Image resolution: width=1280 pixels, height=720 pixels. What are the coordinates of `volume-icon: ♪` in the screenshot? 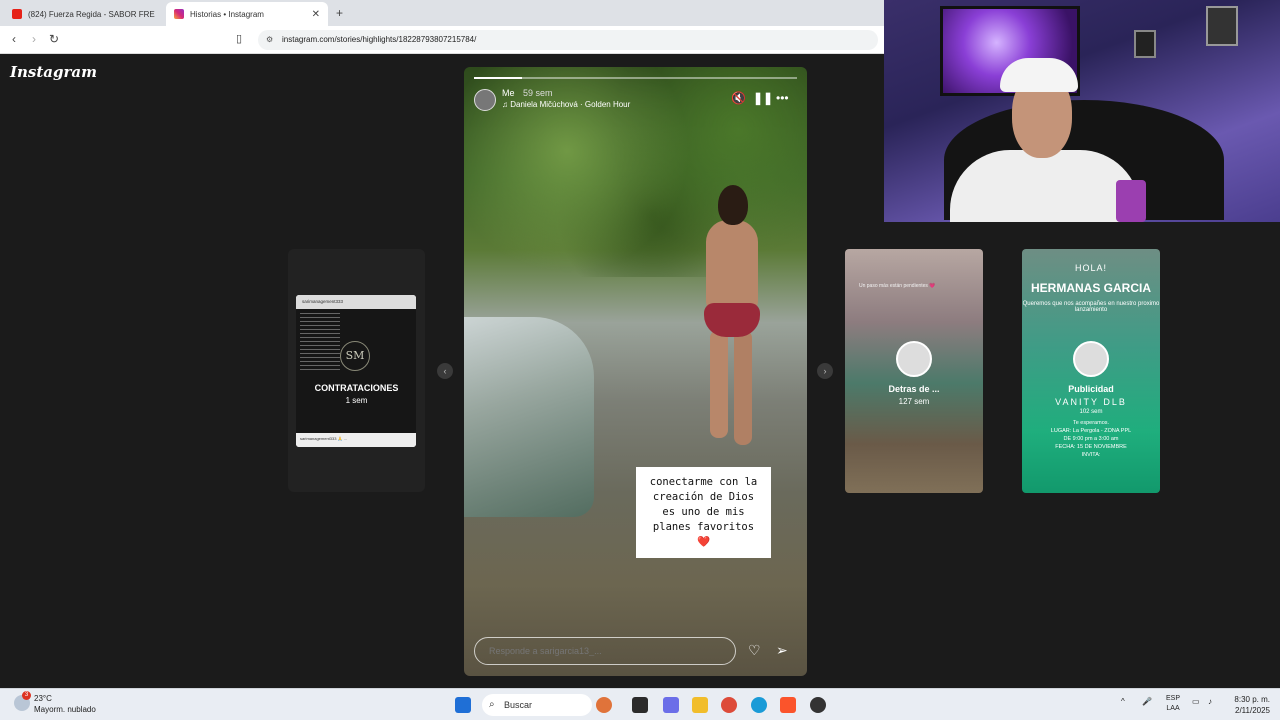 It's located at (1210, 701).